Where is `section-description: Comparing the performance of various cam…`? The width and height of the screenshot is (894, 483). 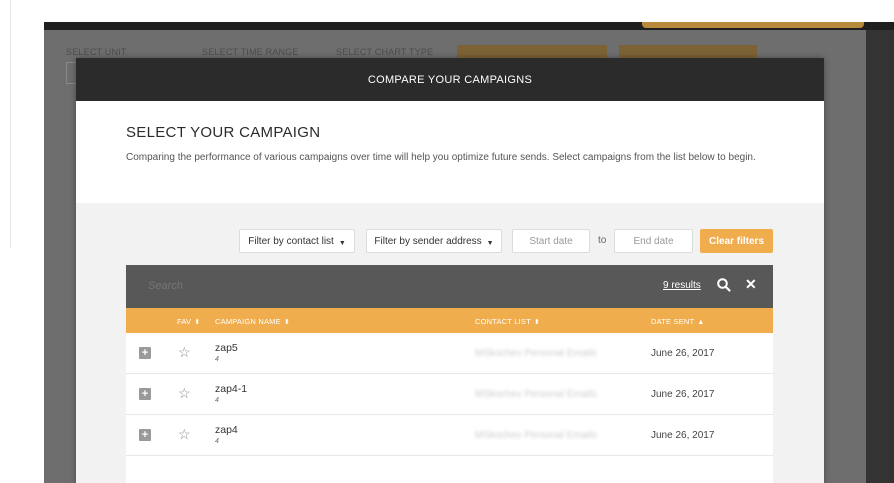 section-description: Comparing the performance of various cam… is located at coordinates (441, 157).